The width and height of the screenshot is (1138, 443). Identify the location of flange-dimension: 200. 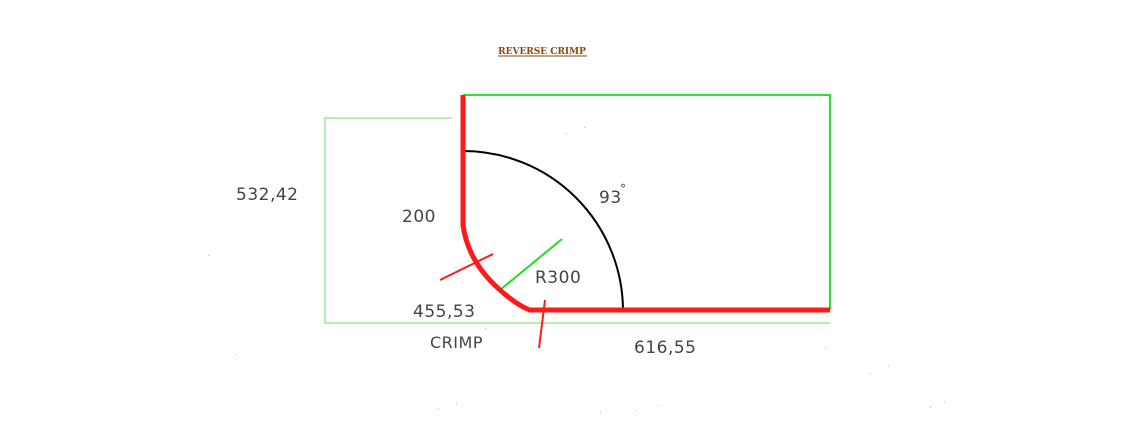
(419, 217).